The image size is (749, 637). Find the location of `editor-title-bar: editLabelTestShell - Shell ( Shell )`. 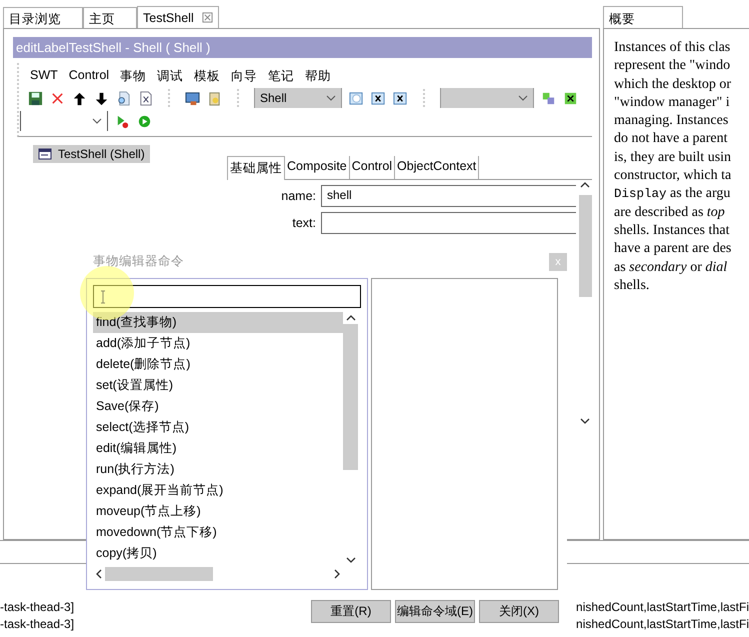

editor-title-bar: editLabelTestShell - Shell ( Shell ) is located at coordinates (302, 47).